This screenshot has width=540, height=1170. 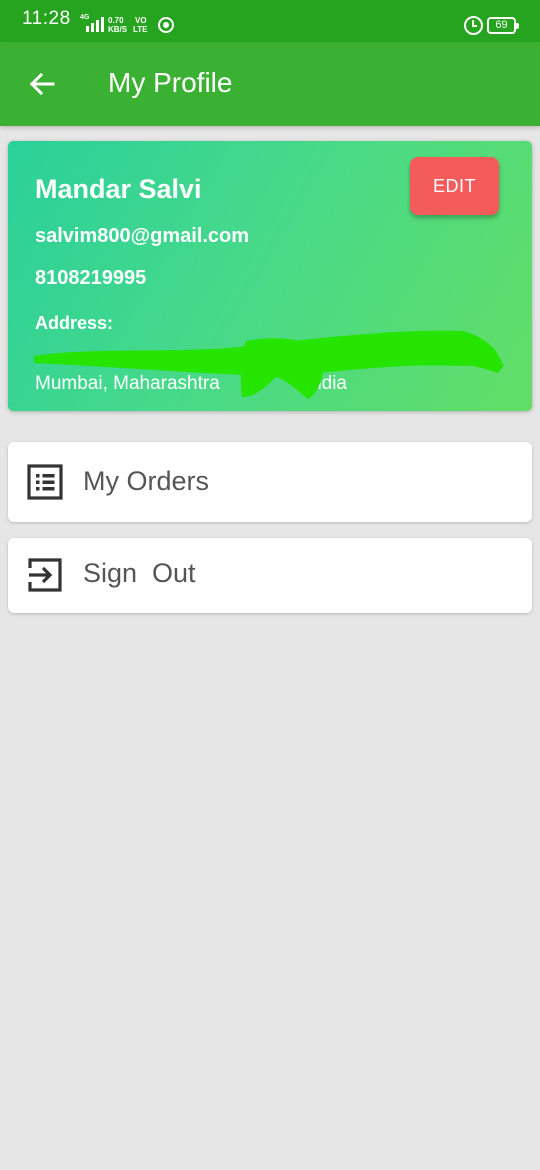 What do you see at coordinates (118, 29) in the screenshot?
I see `speed-unit: KB/S` at bounding box center [118, 29].